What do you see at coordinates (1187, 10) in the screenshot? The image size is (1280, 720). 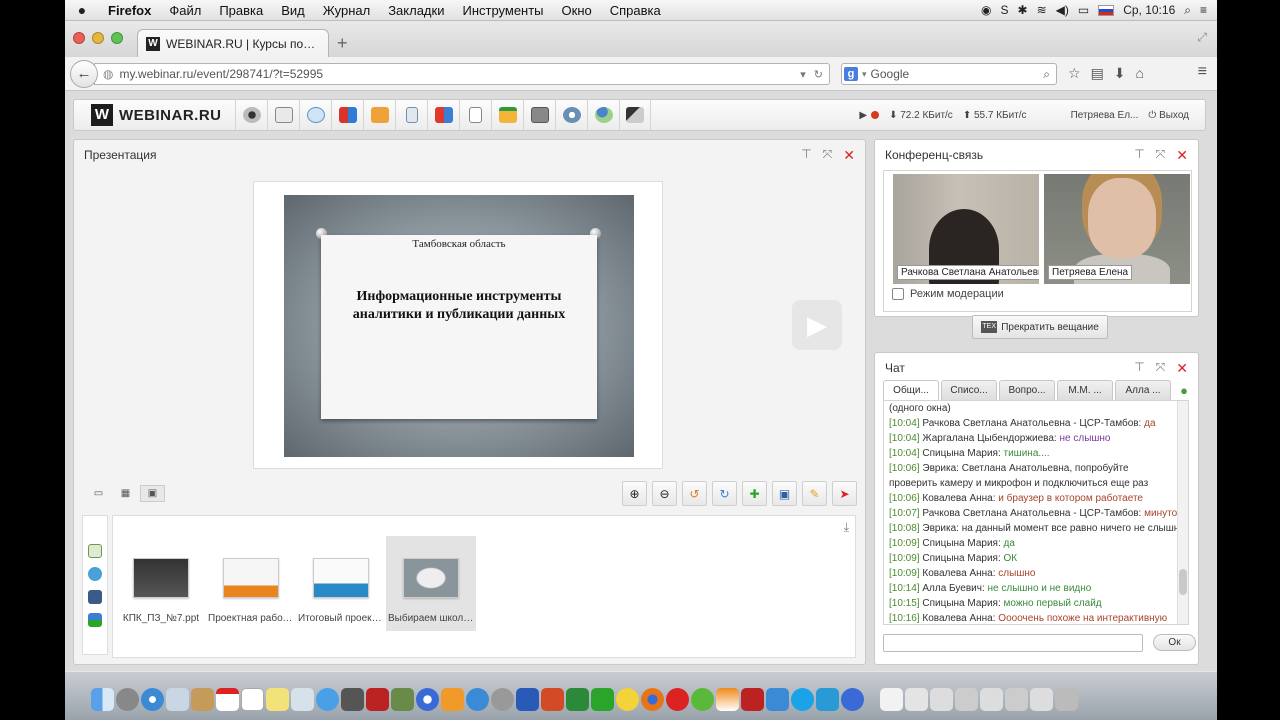 I see `spotlight-icon: ⌕` at bounding box center [1187, 10].